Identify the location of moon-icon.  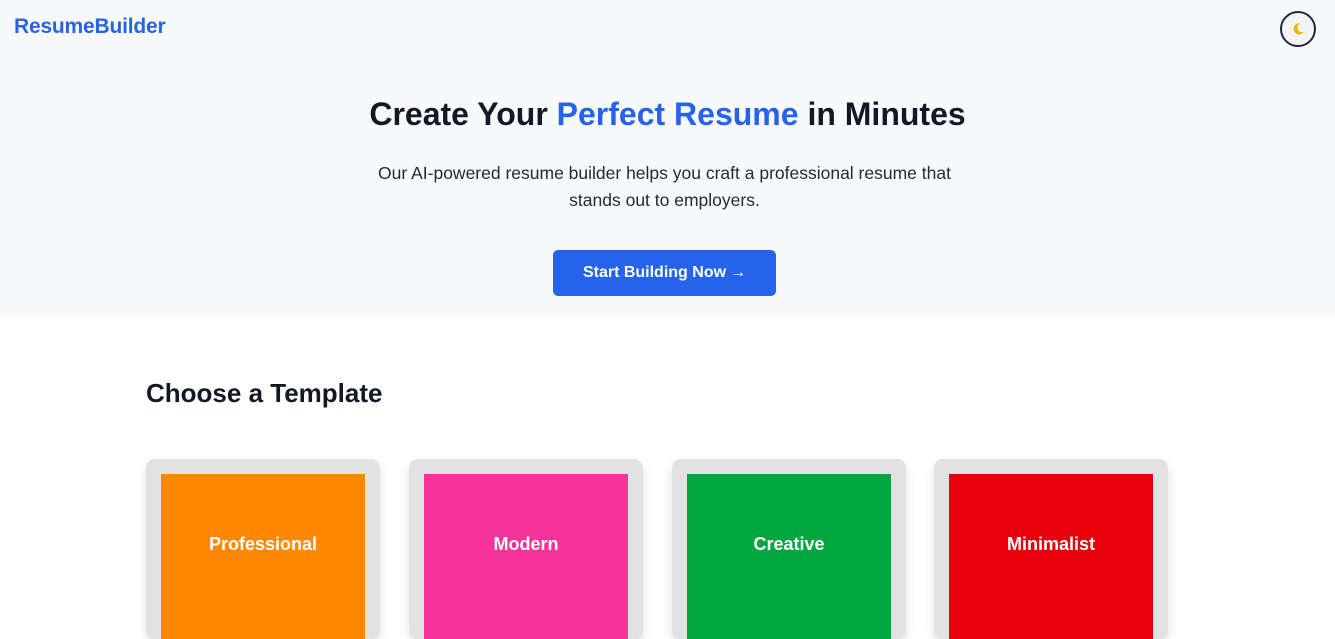
(1298, 29).